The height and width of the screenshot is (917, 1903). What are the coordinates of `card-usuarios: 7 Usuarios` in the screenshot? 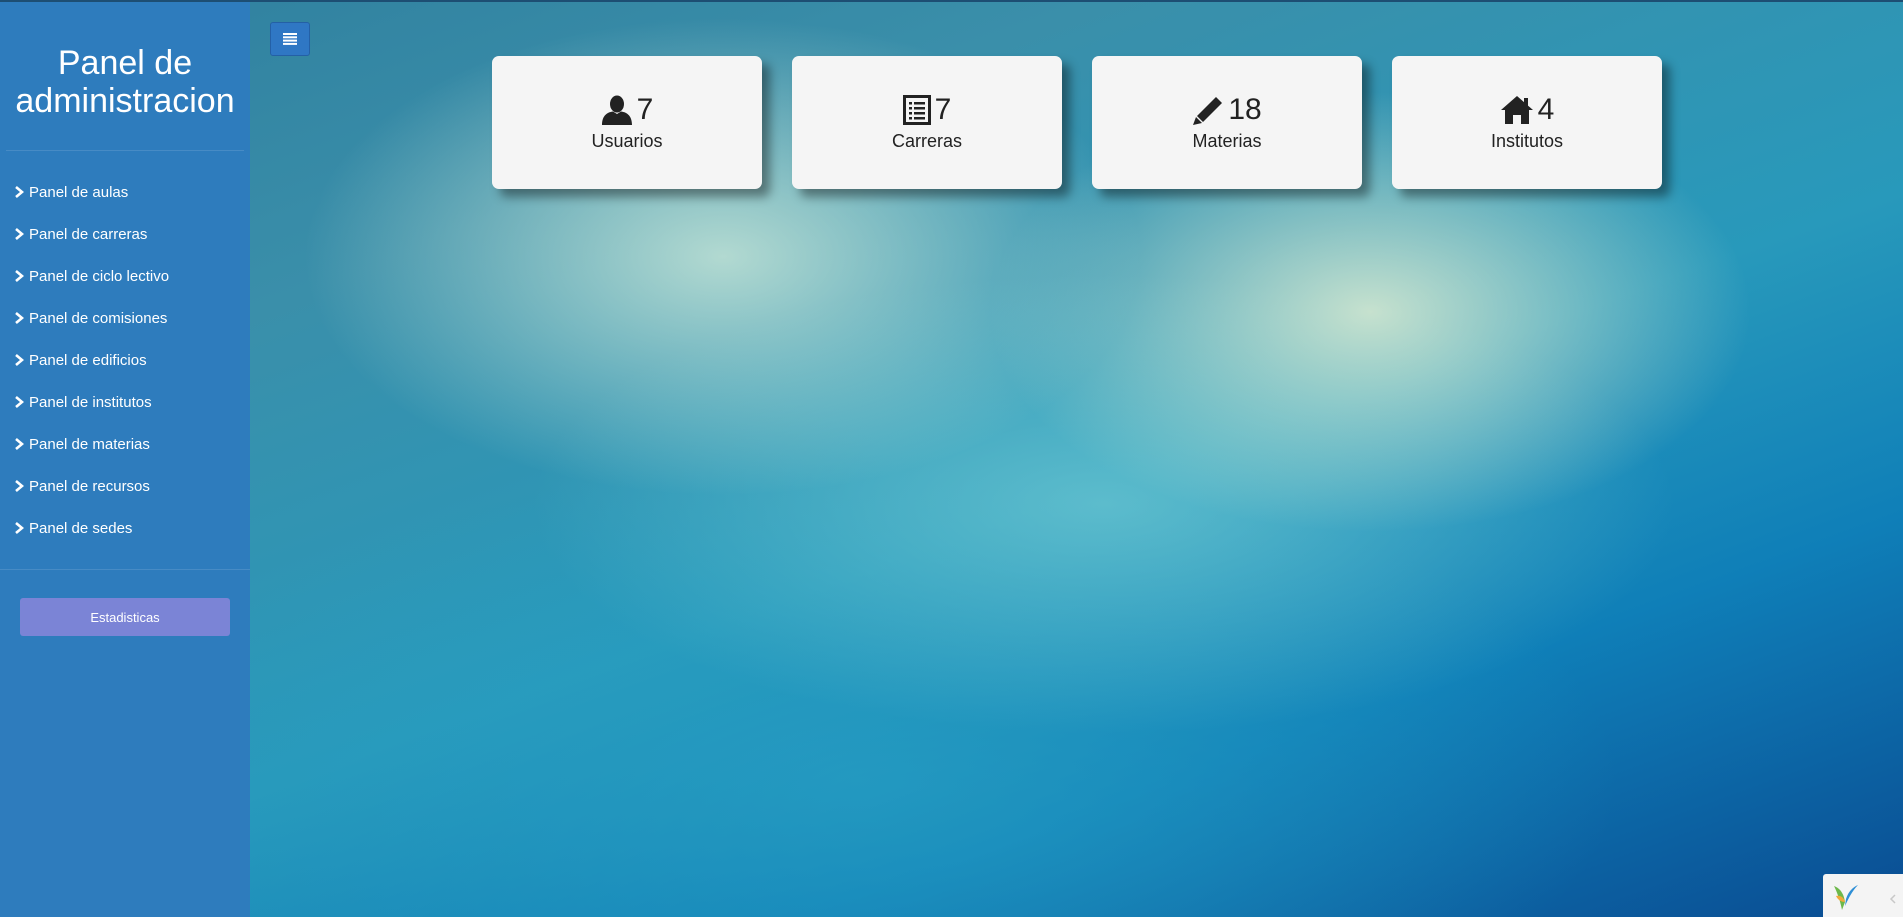 It's located at (627, 122).